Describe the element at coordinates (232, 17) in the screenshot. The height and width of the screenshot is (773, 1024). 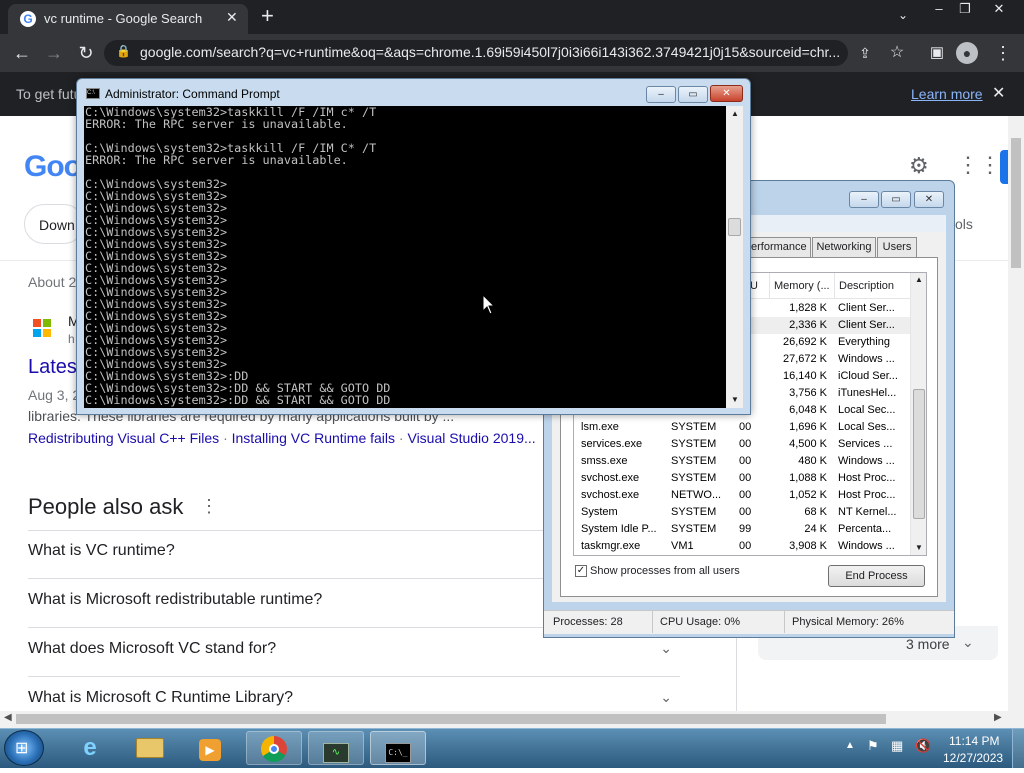
I see `close-tab-icon: ✕` at that location.